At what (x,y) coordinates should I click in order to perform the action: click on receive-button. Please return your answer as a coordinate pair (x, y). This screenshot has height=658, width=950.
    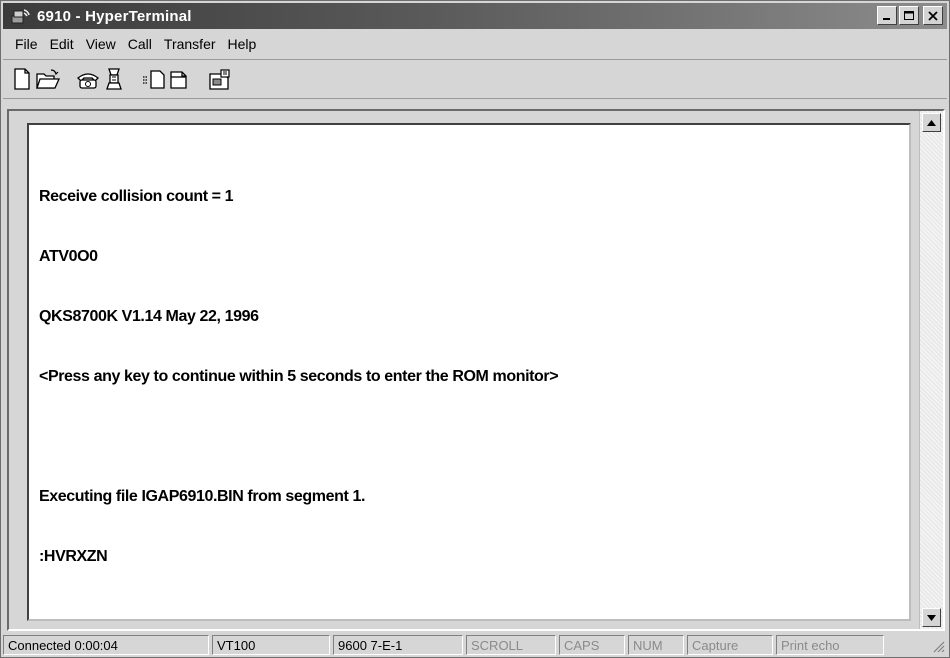
    Looking at the image, I should click on (180, 79).